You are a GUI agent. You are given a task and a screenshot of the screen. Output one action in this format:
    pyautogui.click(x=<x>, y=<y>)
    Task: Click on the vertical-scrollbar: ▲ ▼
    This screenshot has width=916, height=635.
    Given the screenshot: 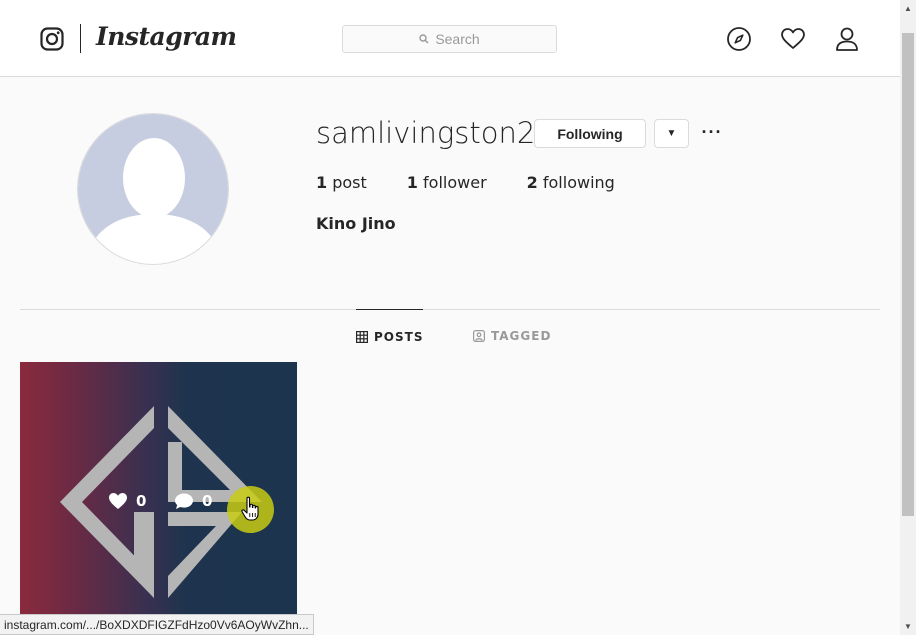 What is the action you would take?
    pyautogui.click(x=908, y=317)
    